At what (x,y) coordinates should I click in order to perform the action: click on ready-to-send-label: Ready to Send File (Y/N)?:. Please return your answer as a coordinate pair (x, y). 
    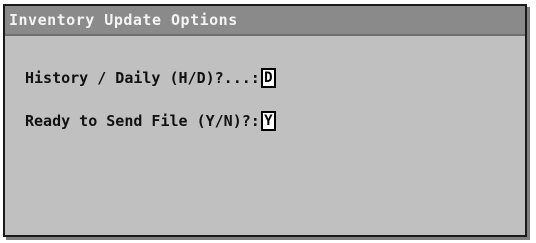
    Looking at the image, I should click on (142, 121).